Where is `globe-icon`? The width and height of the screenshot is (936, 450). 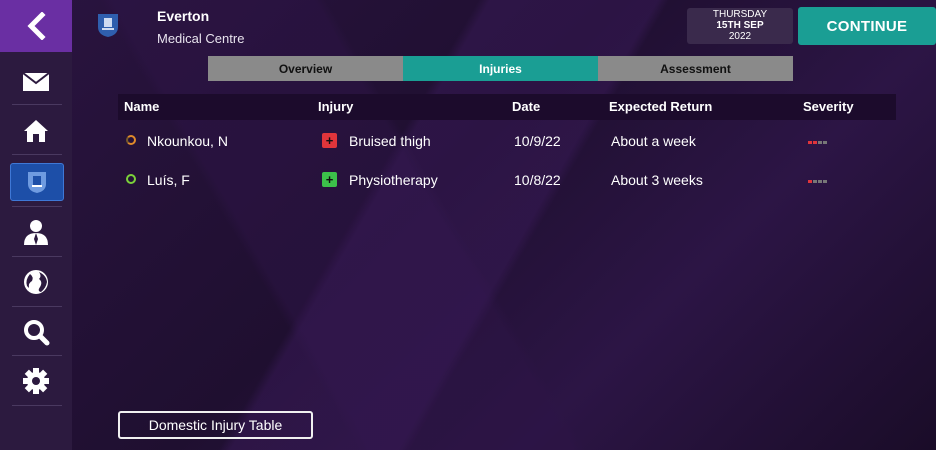 globe-icon is located at coordinates (36, 282).